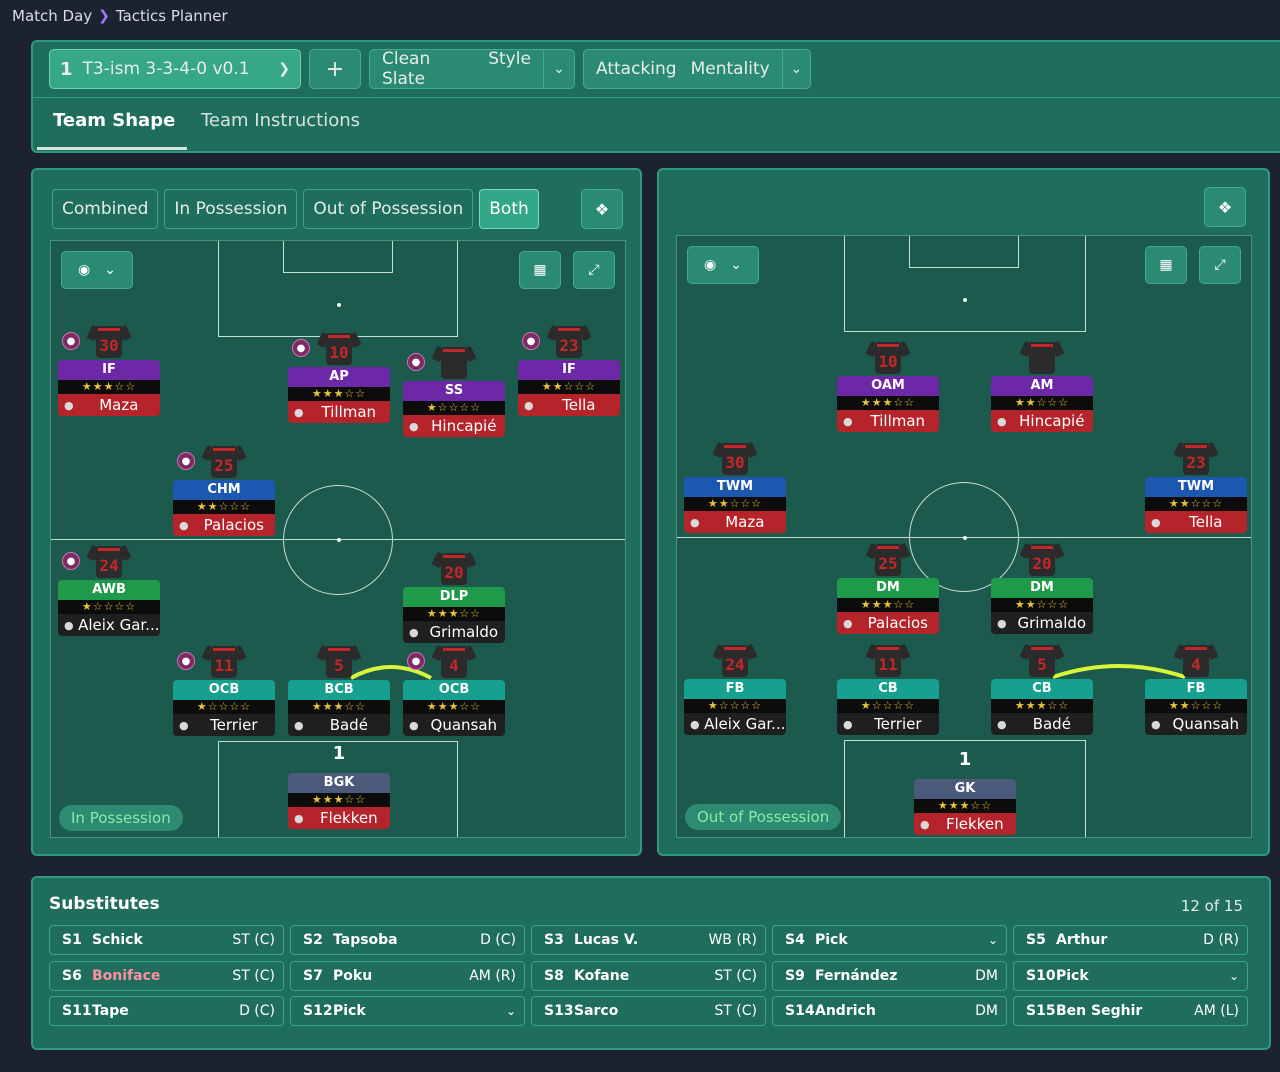 This screenshot has height=1072, width=1280. I want to click on mentality-selector: Attacking Mentality ⌄, so click(697, 69).